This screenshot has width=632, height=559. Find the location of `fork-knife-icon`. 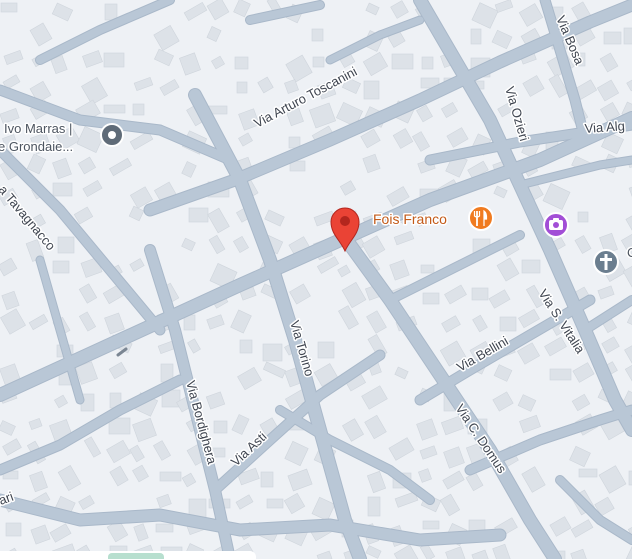

fork-knife-icon is located at coordinates (481, 218).